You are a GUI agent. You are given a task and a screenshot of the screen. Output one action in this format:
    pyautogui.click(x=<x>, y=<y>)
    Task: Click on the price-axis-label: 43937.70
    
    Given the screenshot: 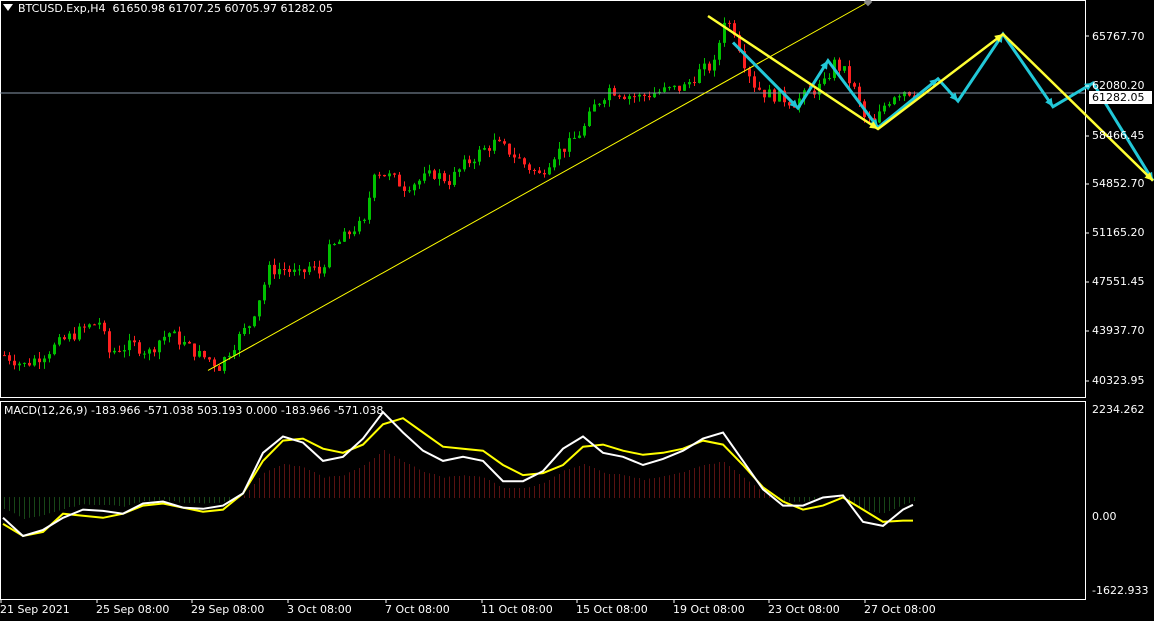 What is the action you would take?
    pyautogui.click(x=1118, y=330)
    